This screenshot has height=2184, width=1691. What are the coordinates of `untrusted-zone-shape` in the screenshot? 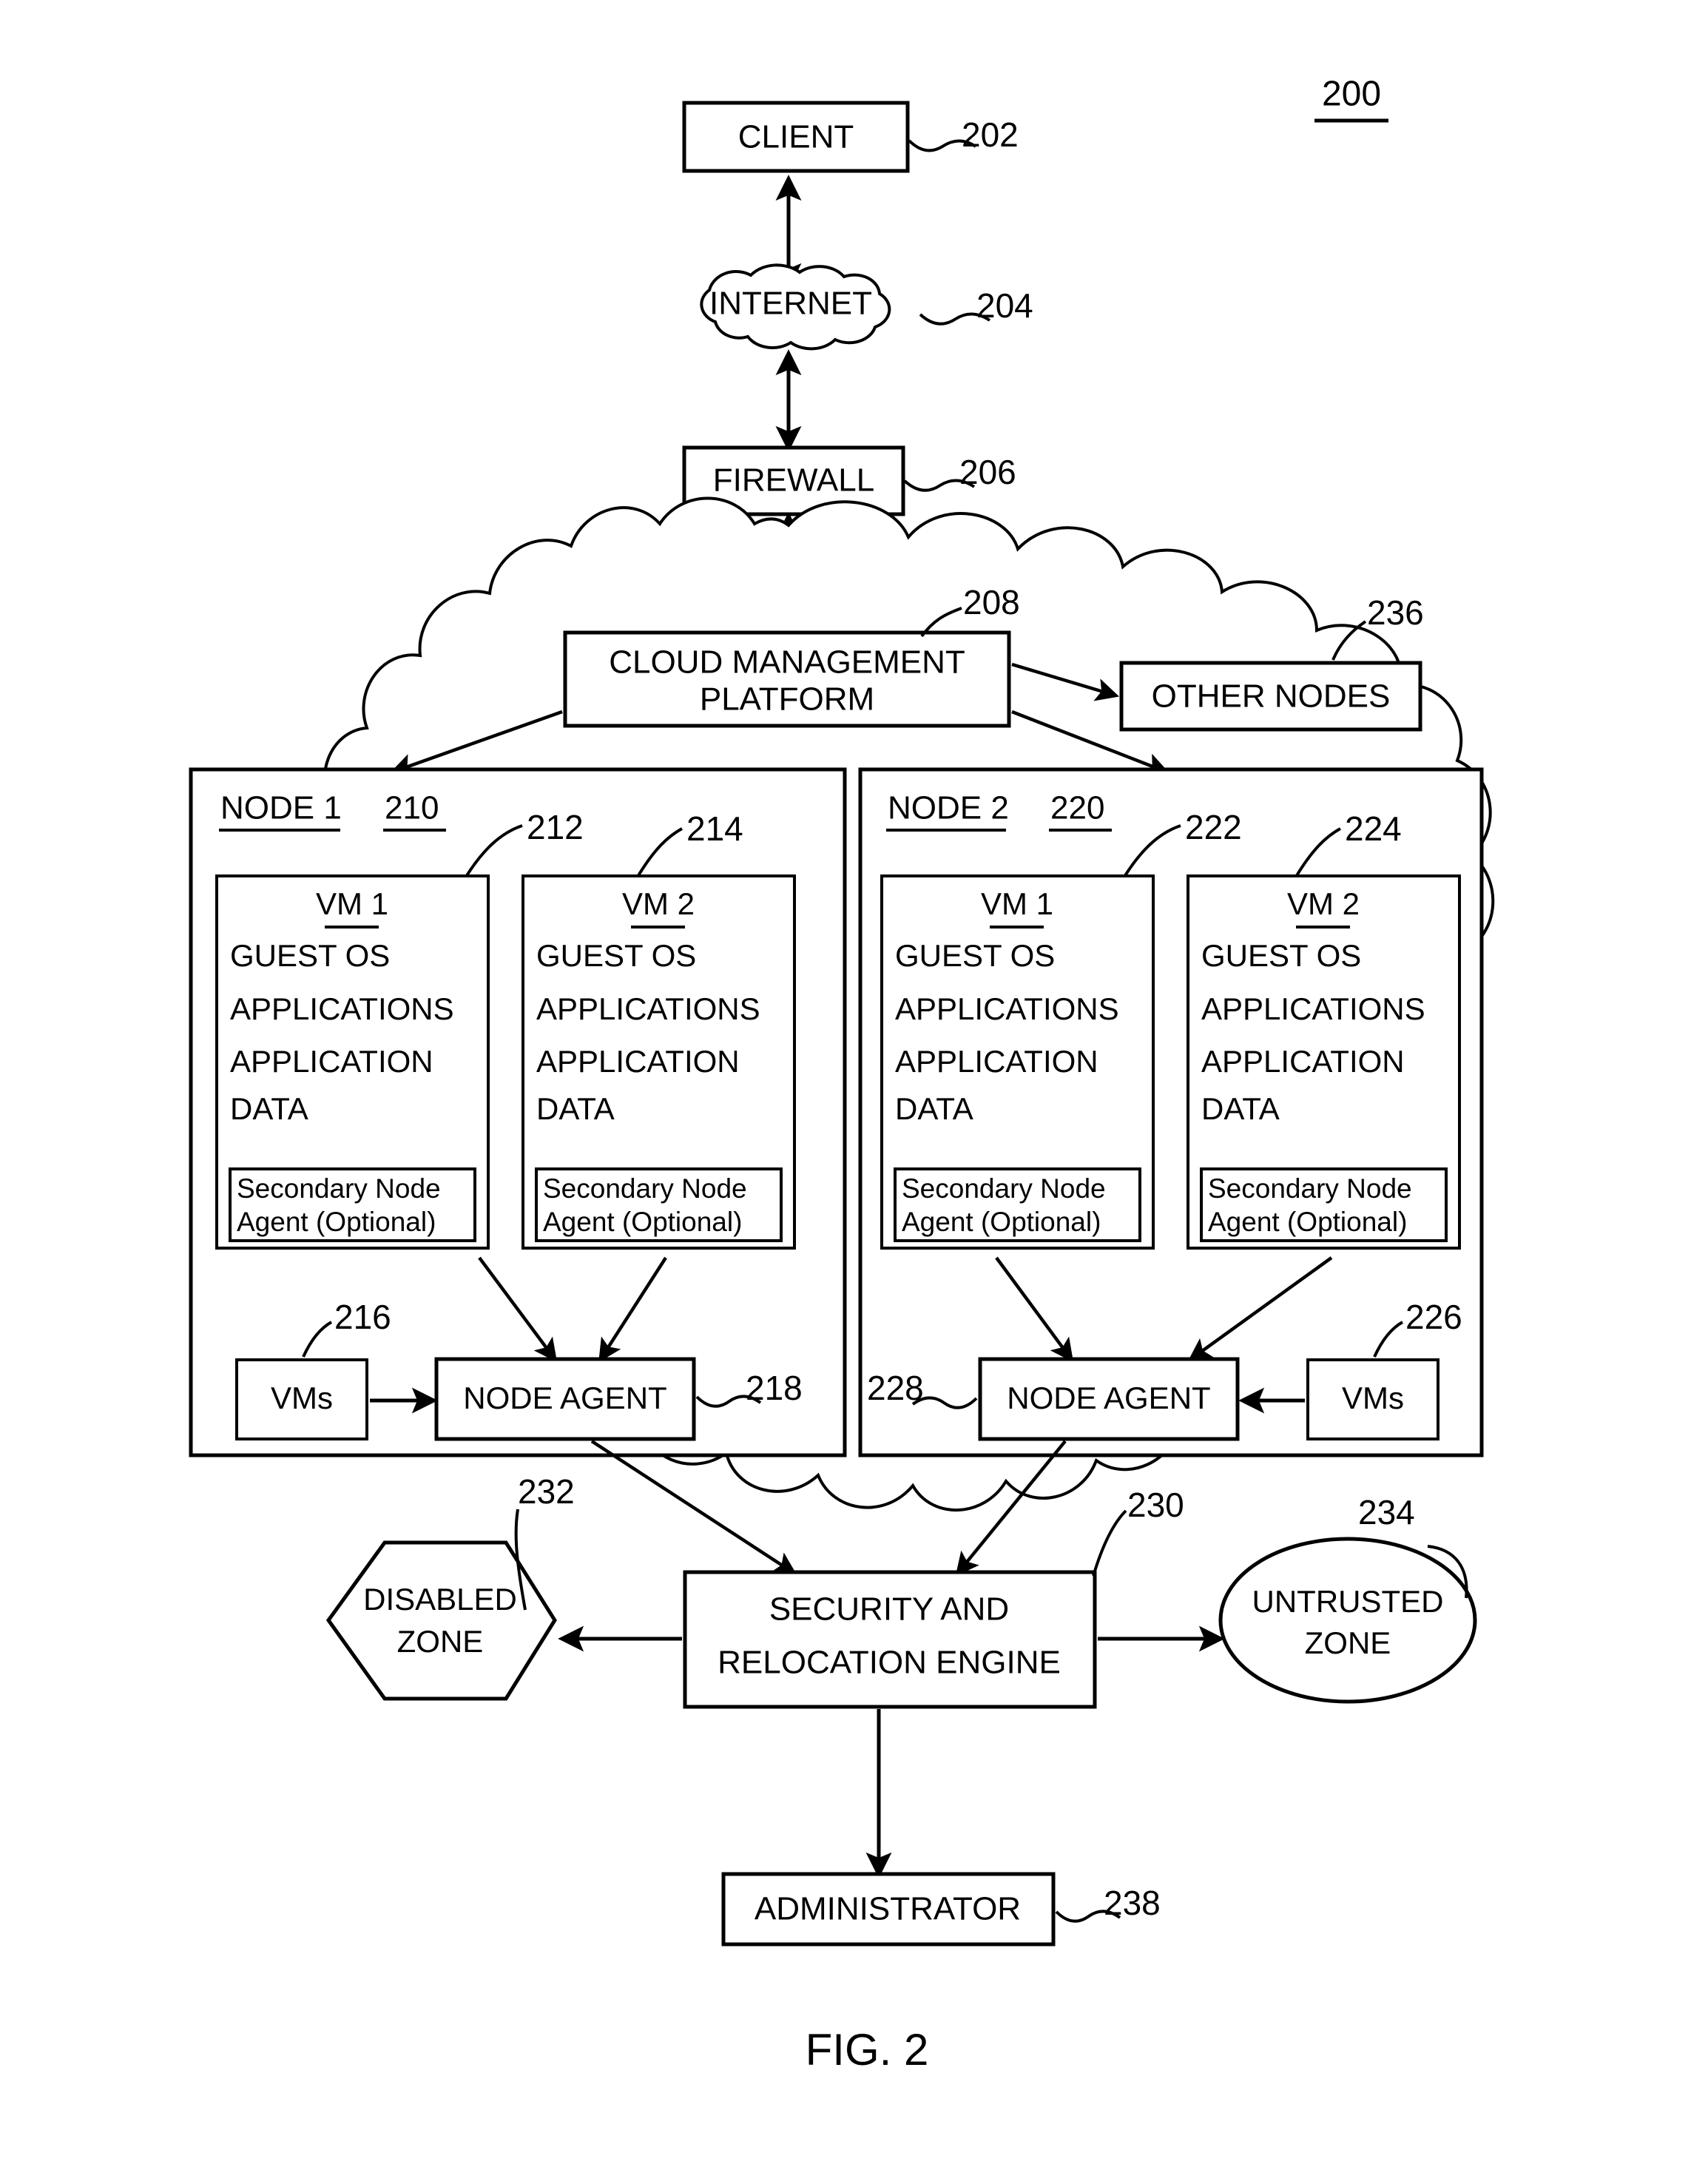 It's located at (1347, 1620).